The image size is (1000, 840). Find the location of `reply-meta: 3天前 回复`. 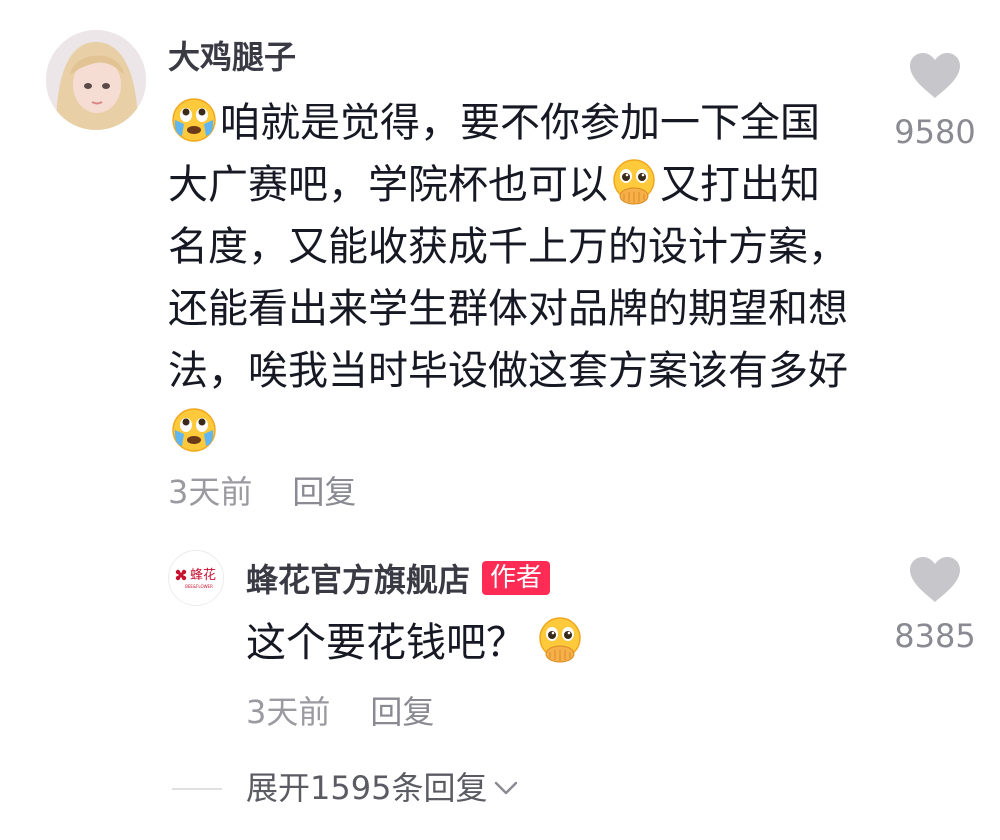

reply-meta: 3天前 回复 is located at coordinates (340, 712).